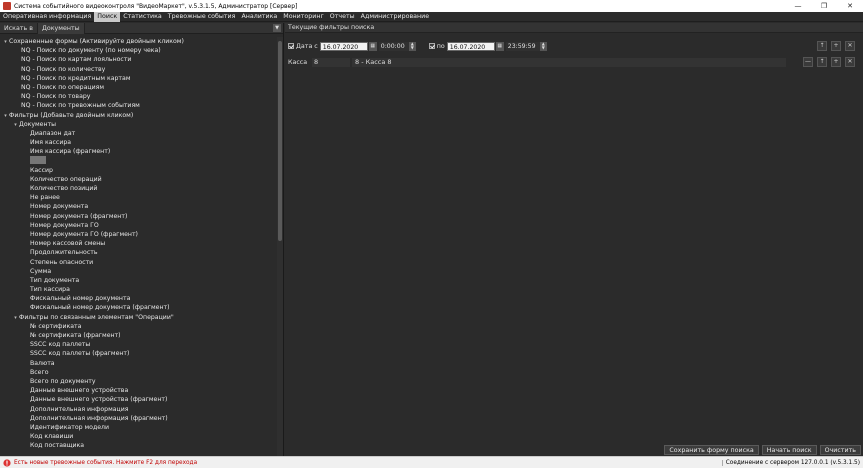 The width and height of the screenshot is (863, 468). What do you see at coordinates (711, 450) in the screenshot?
I see `save-search-form-button: Сохранить форму поиска` at bounding box center [711, 450].